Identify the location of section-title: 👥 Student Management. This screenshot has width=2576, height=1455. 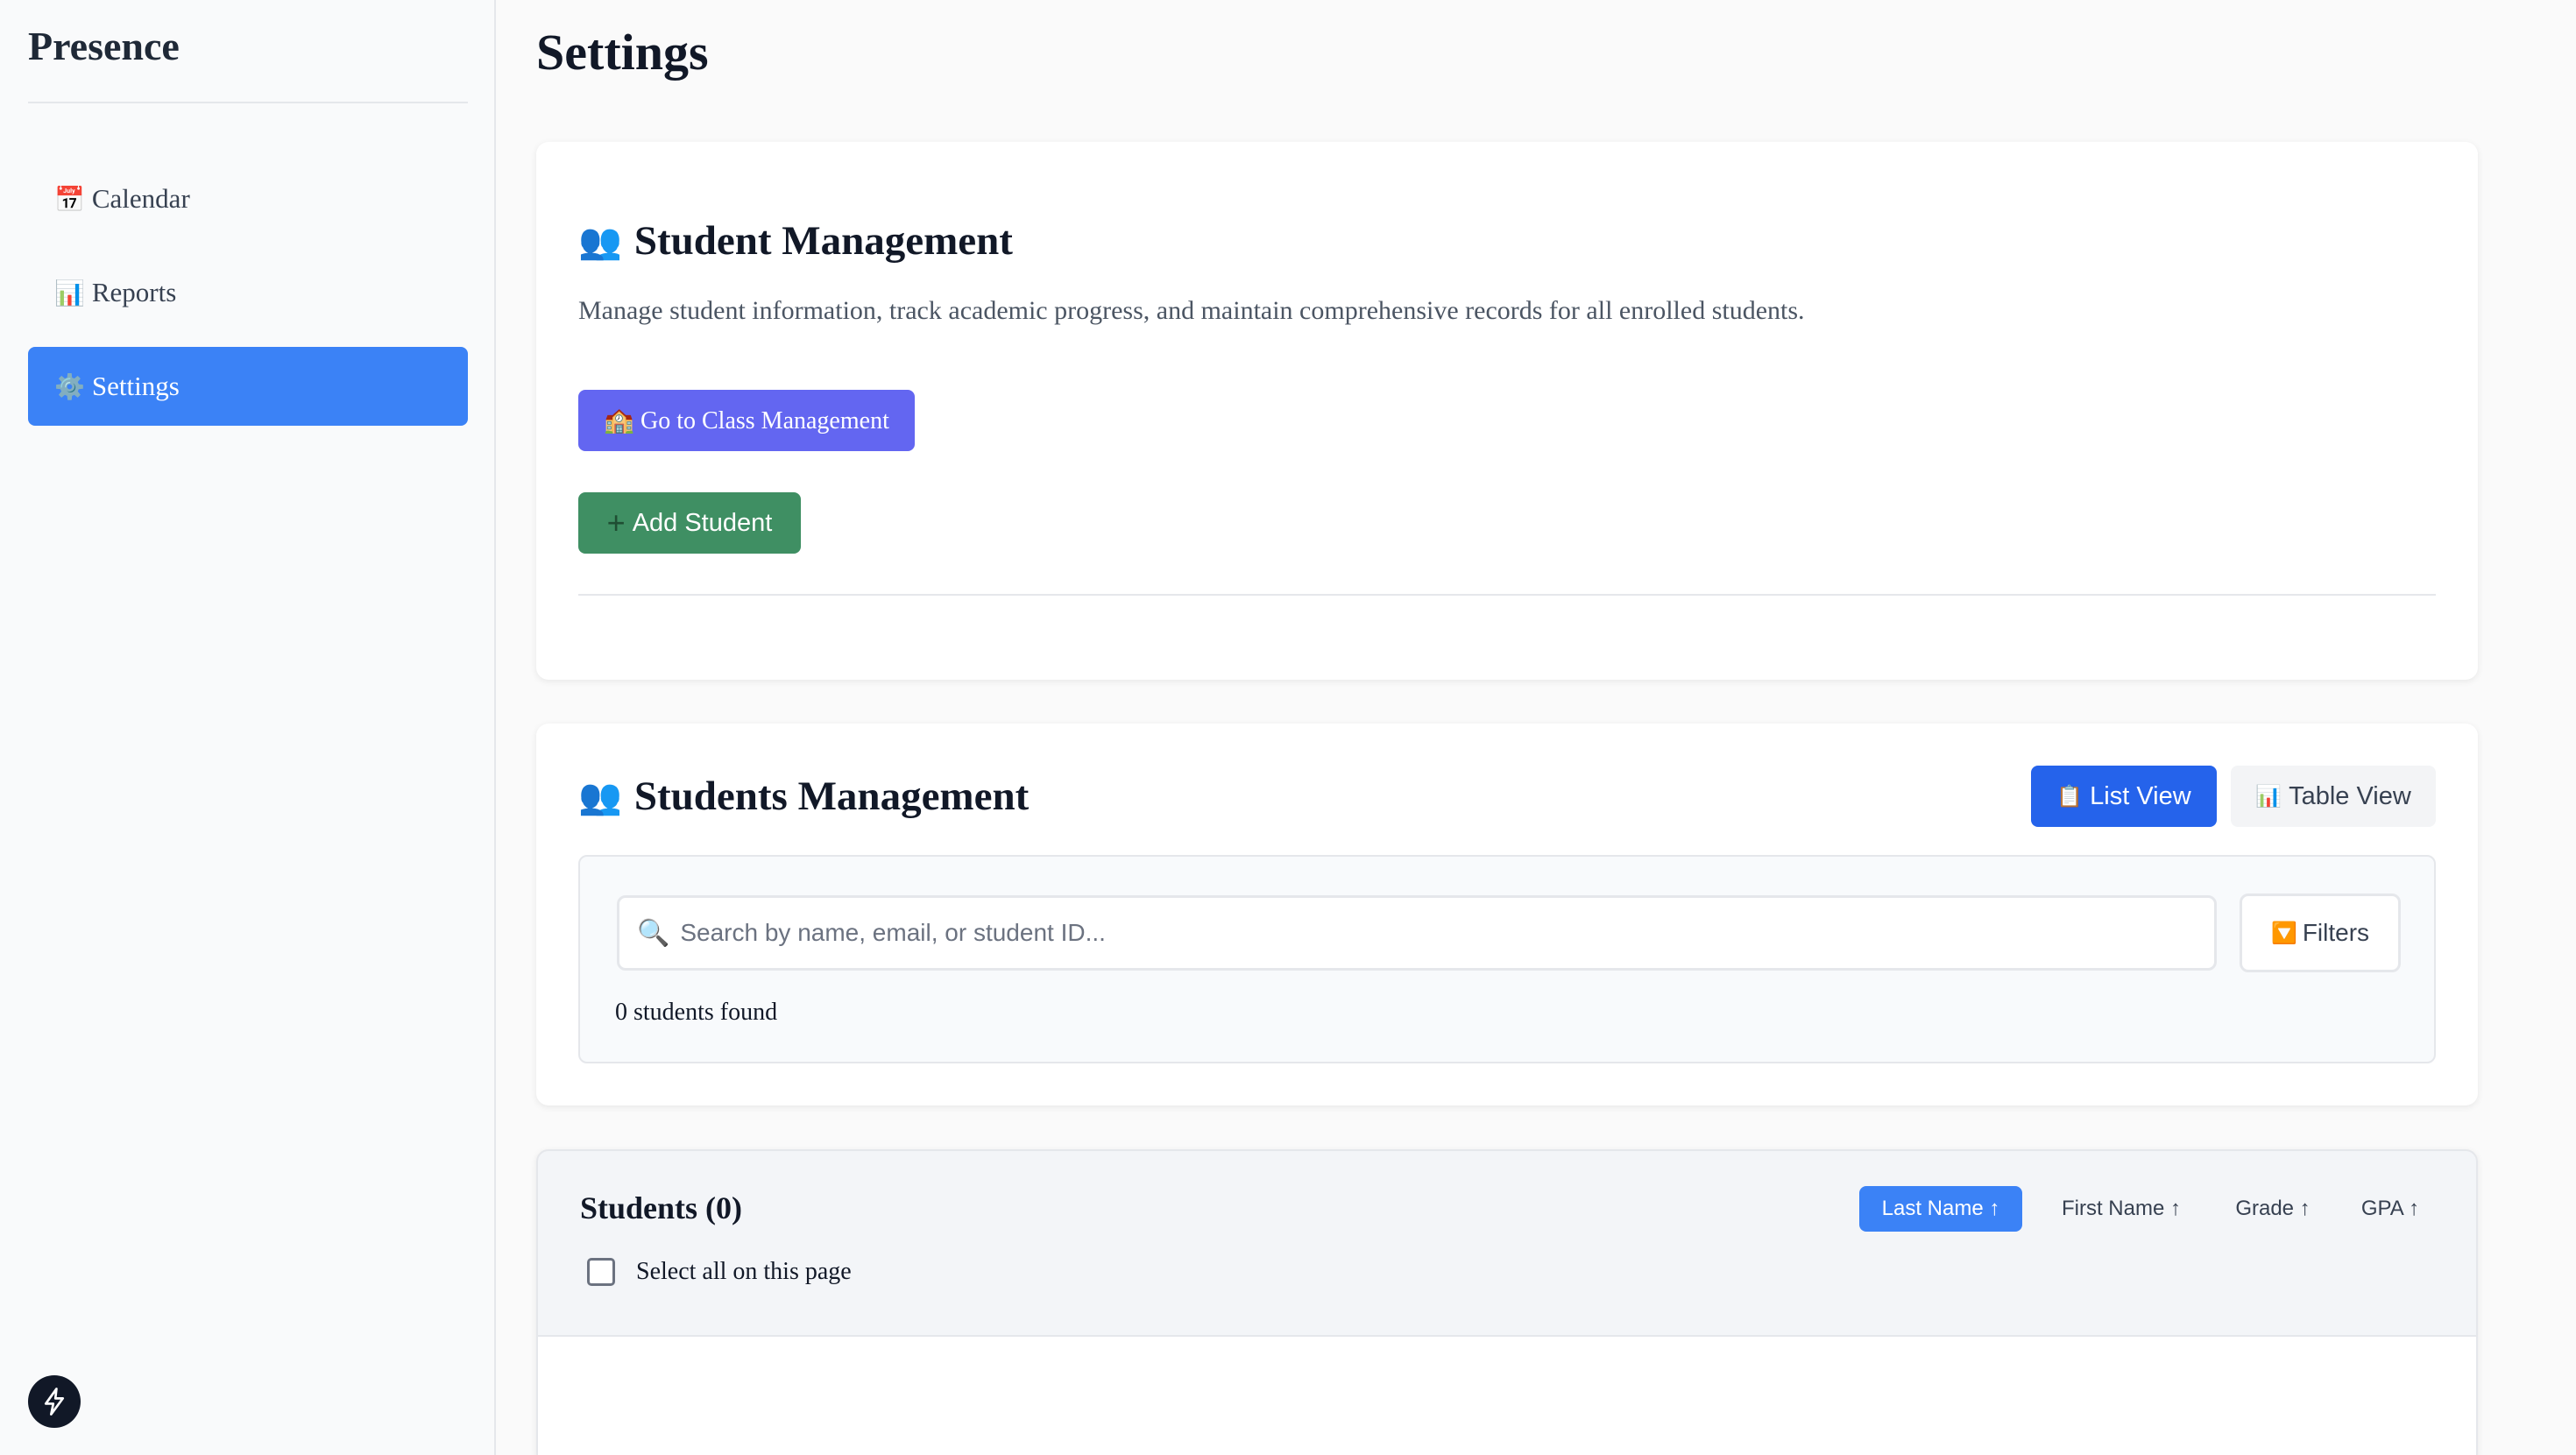
(795, 241).